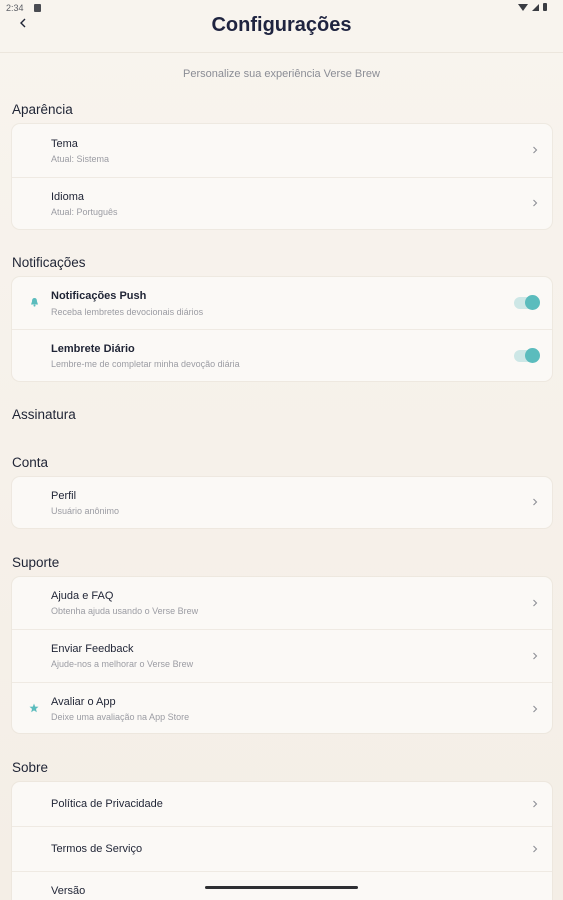  I want to click on row-title: Política de Privacidade, so click(107, 804).